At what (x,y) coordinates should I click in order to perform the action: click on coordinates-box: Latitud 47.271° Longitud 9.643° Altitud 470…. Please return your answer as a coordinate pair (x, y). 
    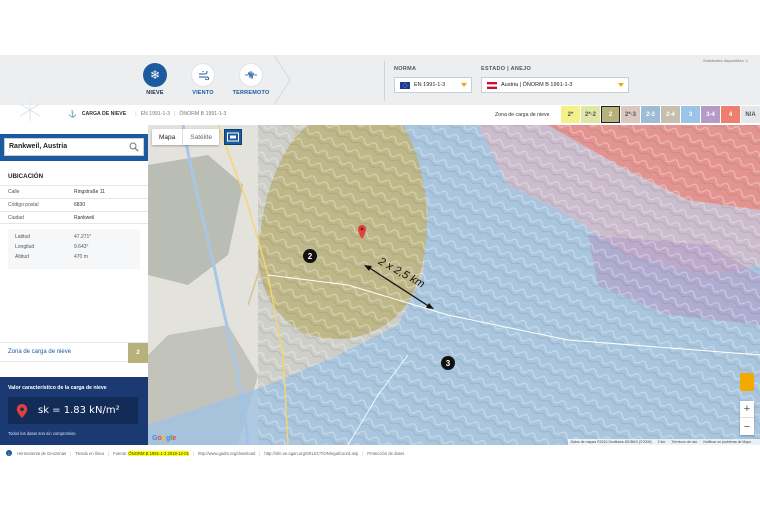
    Looking at the image, I should click on (74, 249).